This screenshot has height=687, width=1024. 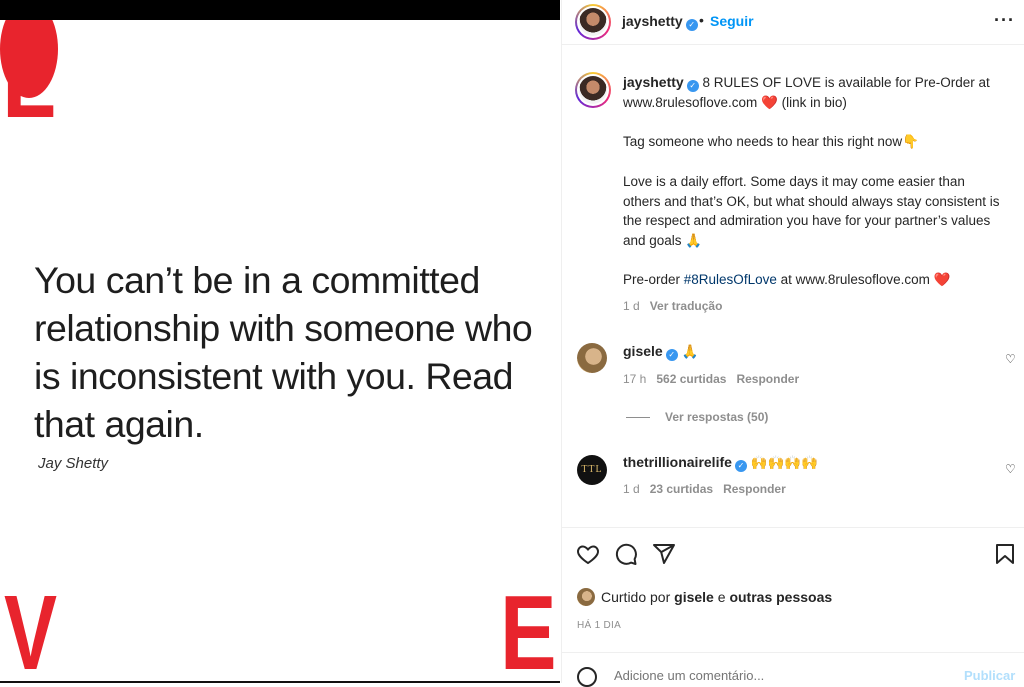 What do you see at coordinates (721, 597) in the screenshot?
I see `liked-by-middle: e` at bounding box center [721, 597].